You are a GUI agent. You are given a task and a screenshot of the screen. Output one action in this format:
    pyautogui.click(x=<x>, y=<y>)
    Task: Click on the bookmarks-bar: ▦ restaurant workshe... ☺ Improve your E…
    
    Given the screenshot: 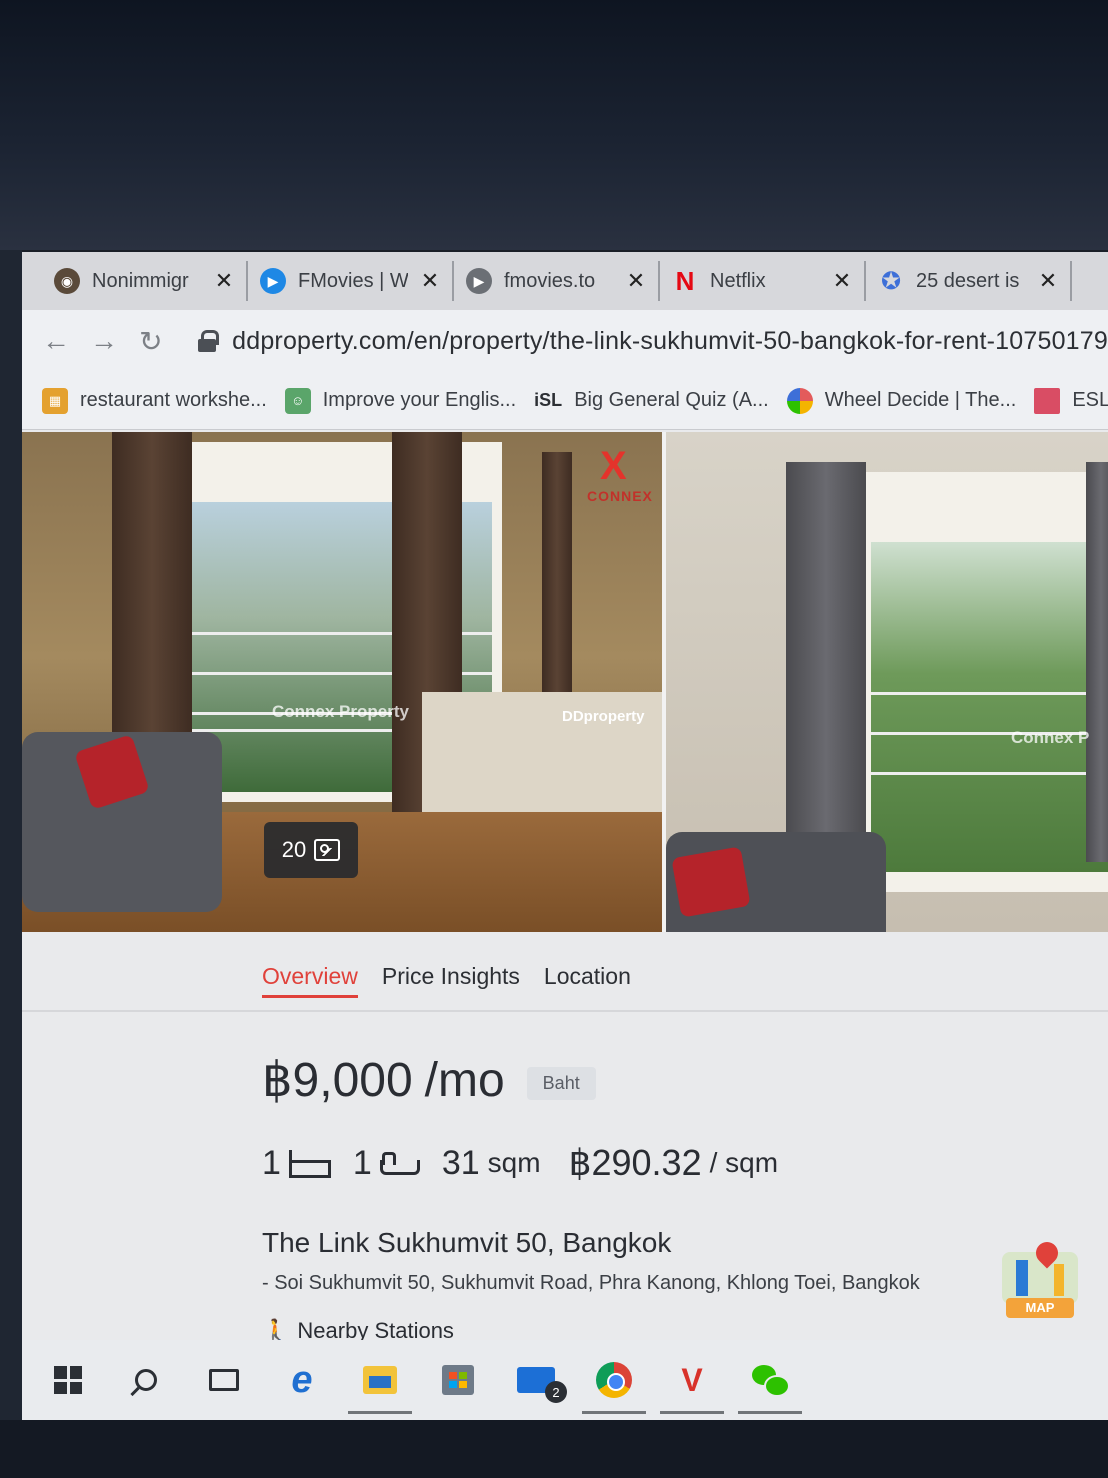 What is the action you would take?
    pyautogui.click(x=565, y=401)
    